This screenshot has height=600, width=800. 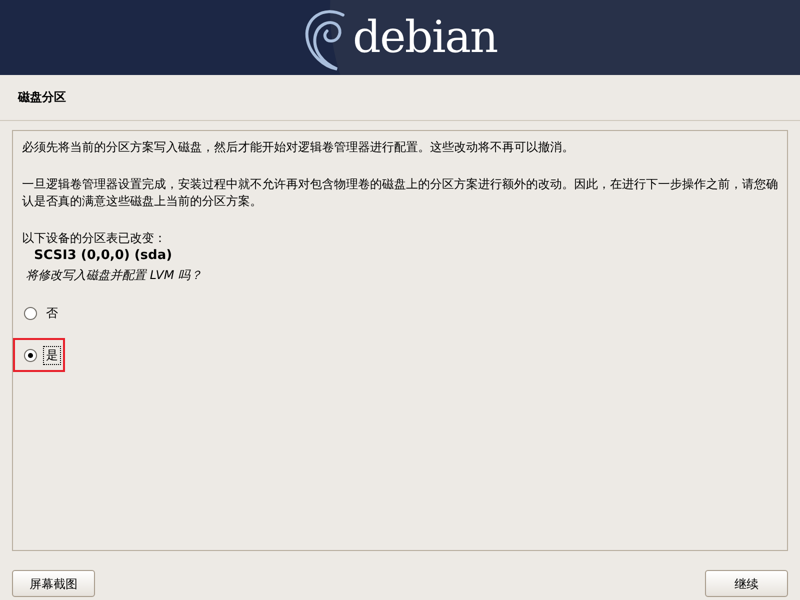 I want to click on option-label: 否, so click(x=52, y=313).